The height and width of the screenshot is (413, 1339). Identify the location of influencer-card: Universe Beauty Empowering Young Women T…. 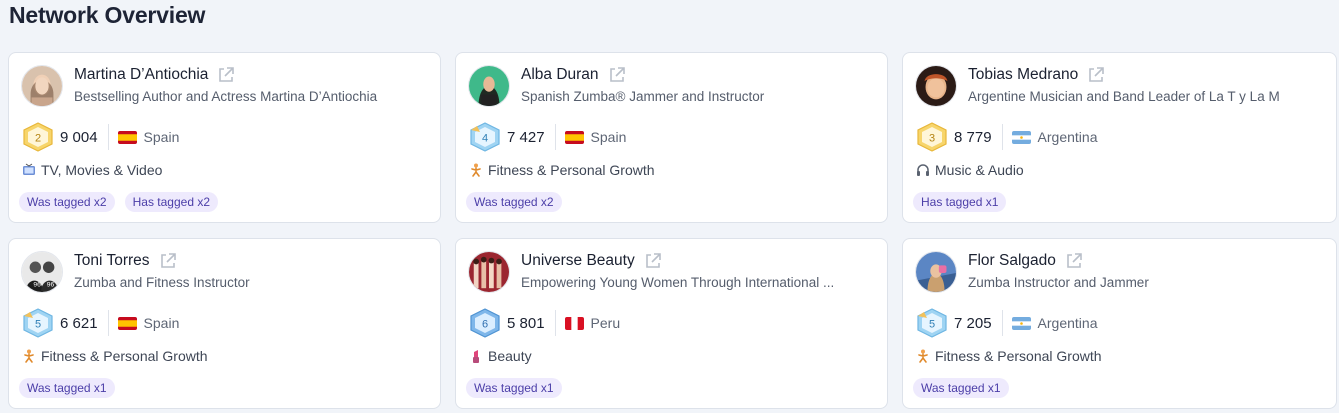
(671, 323).